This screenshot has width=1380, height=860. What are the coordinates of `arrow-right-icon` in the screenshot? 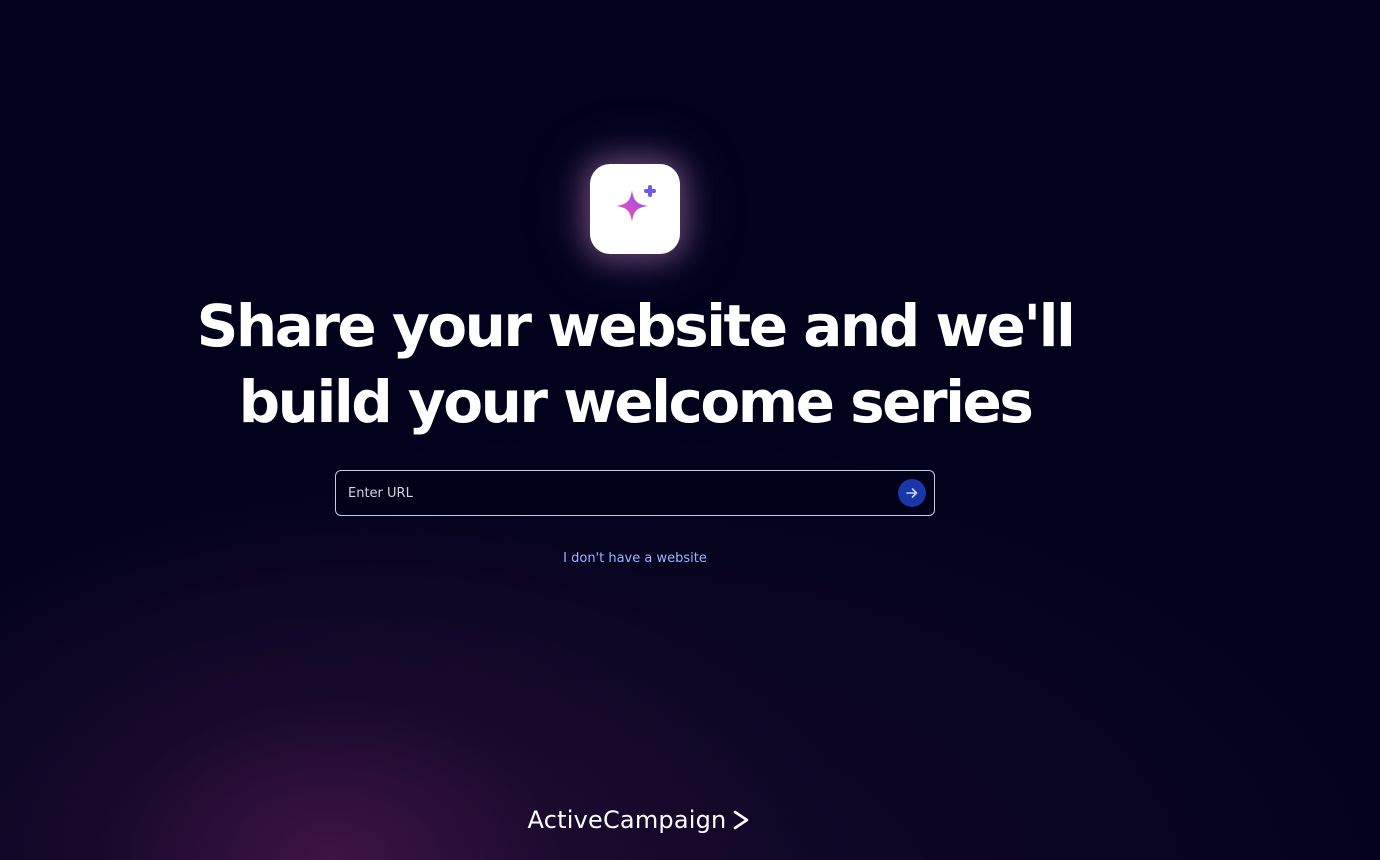 It's located at (912, 493).